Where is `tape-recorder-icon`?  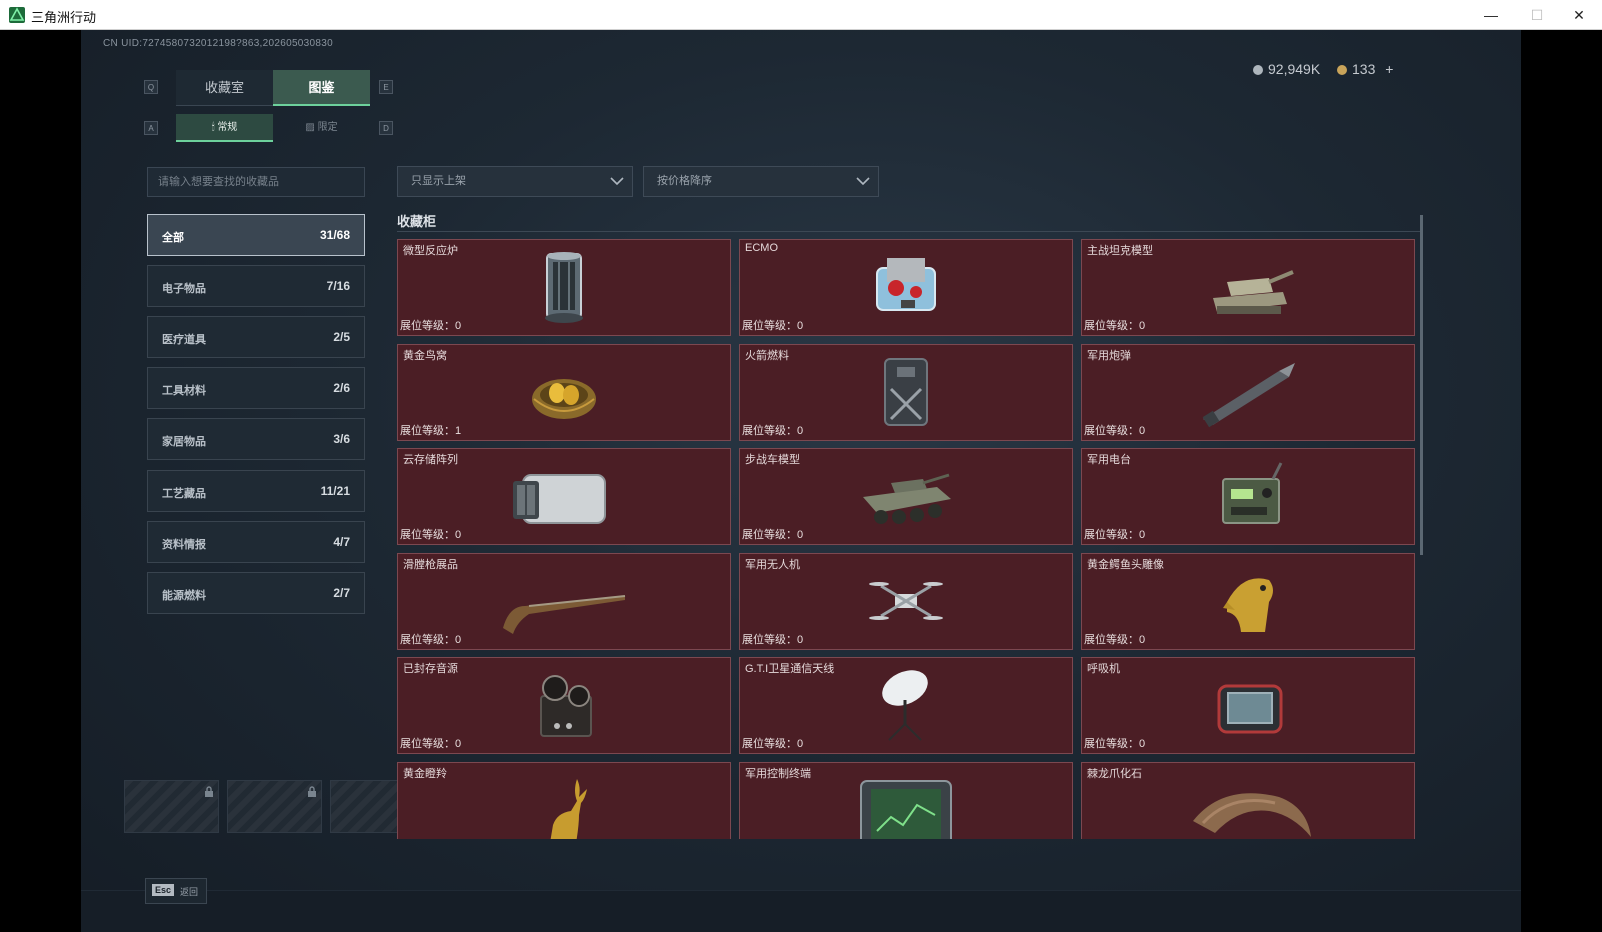 tape-recorder-icon is located at coordinates (564, 705).